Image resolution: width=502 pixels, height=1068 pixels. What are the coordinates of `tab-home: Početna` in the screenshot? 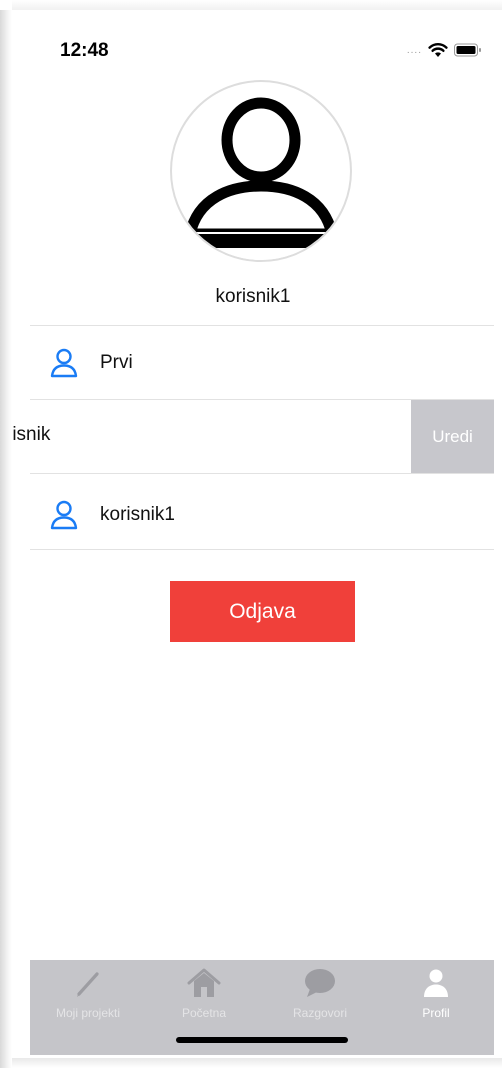 It's located at (204, 995).